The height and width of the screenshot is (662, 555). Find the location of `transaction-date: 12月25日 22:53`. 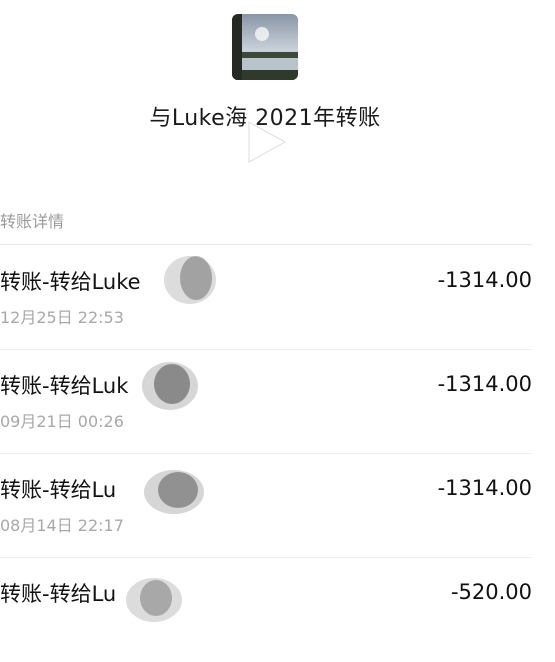

transaction-date: 12月25日 22:53 is located at coordinates (62, 317).